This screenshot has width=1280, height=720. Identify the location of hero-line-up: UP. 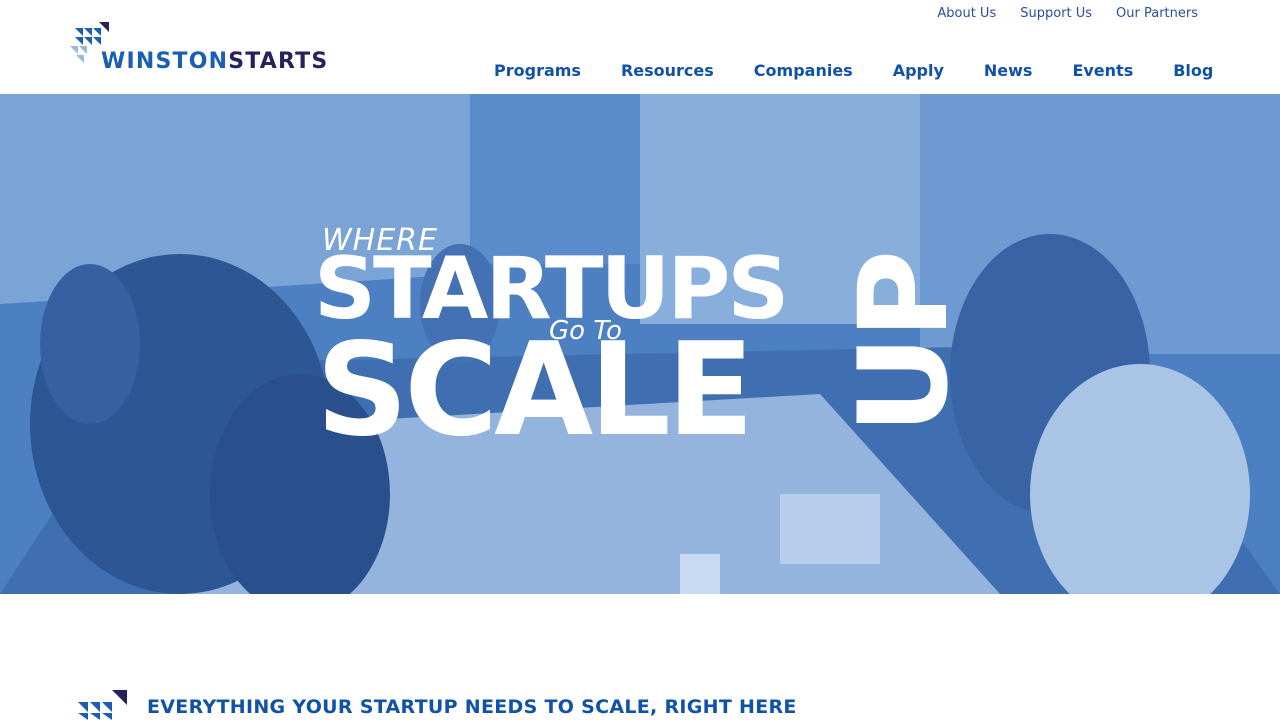
(904, 344).